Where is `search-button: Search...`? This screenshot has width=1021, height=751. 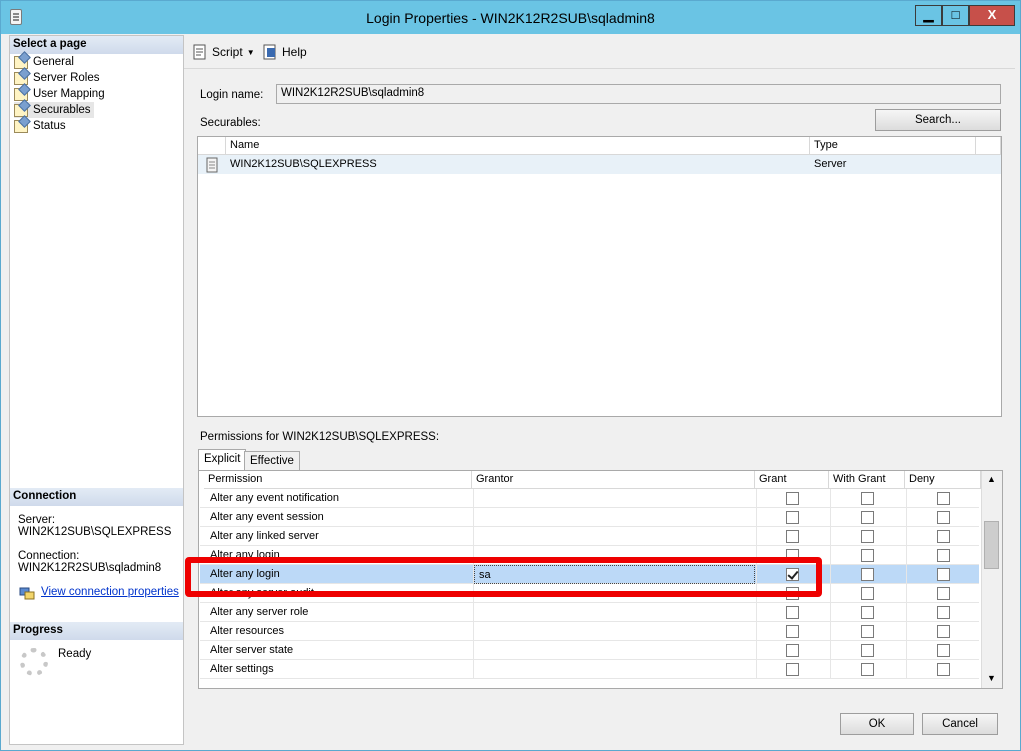 search-button: Search... is located at coordinates (938, 120).